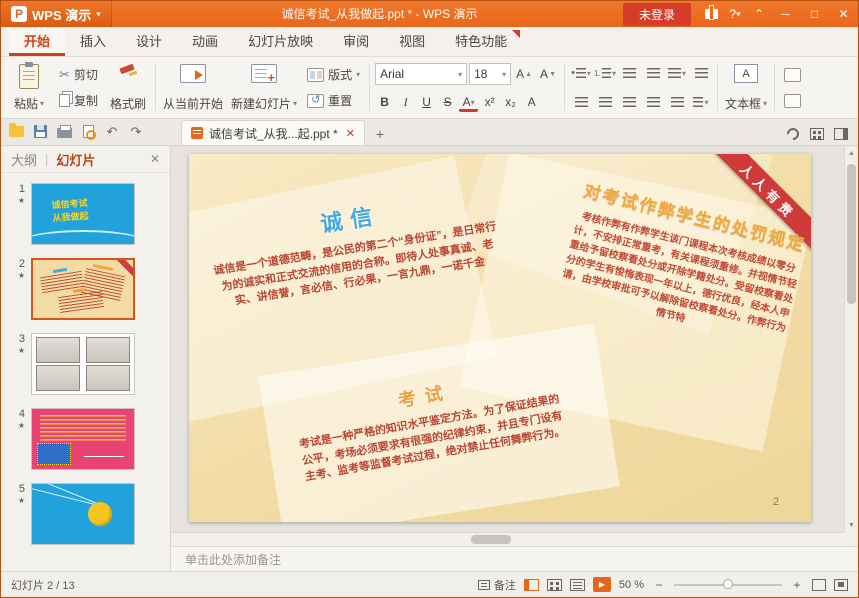  Describe the element at coordinates (735, 14) in the screenshot. I see `help-button: ? ▾` at that location.